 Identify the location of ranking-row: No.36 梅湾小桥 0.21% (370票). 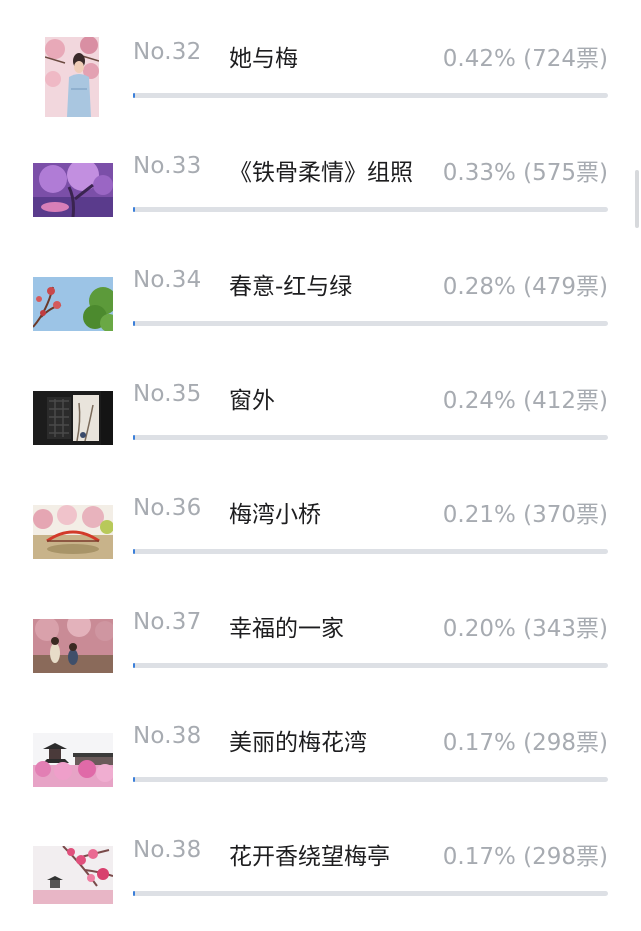
(320, 513).